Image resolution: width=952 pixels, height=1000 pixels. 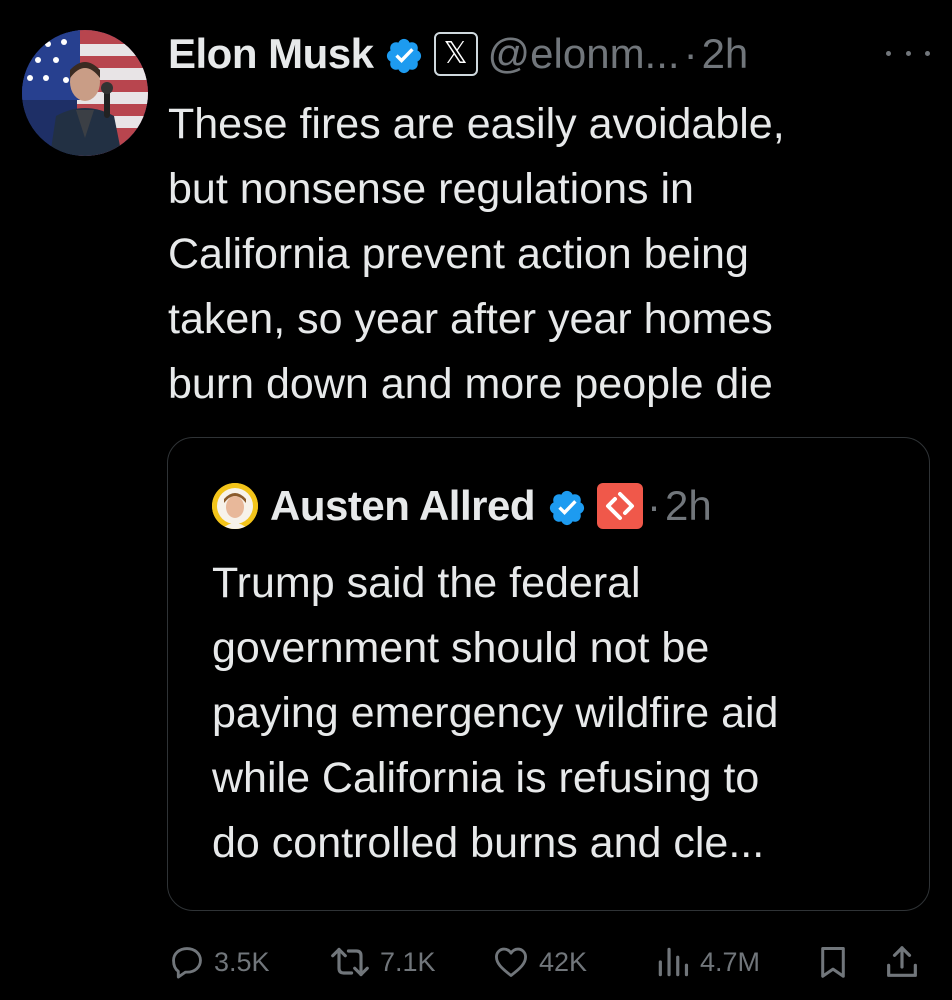 What do you see at coordinates (461, 648) in the screenshot?
I see `quoted-text-line: government should not be` at bounding box center [461, 648].